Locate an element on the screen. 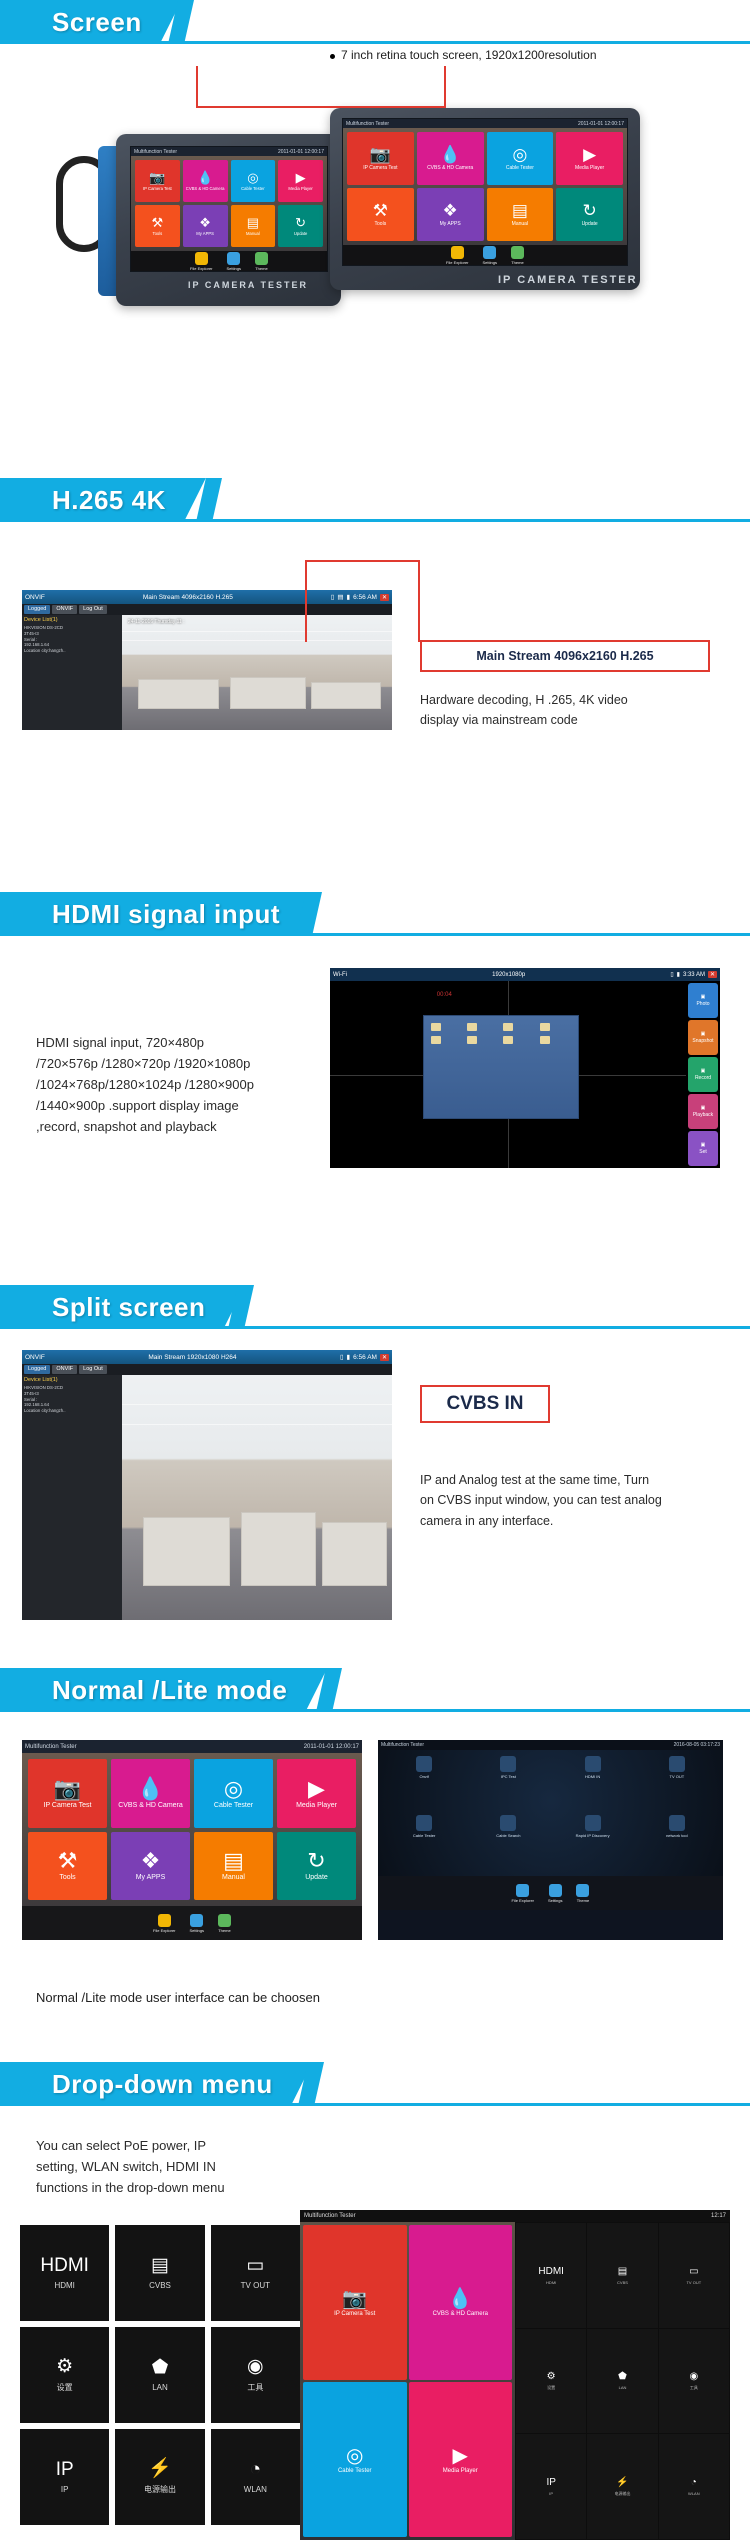 The height and width of the screenshot is (2547, 750). lite-tile: Onvif is located at coordinates (424, 1783).